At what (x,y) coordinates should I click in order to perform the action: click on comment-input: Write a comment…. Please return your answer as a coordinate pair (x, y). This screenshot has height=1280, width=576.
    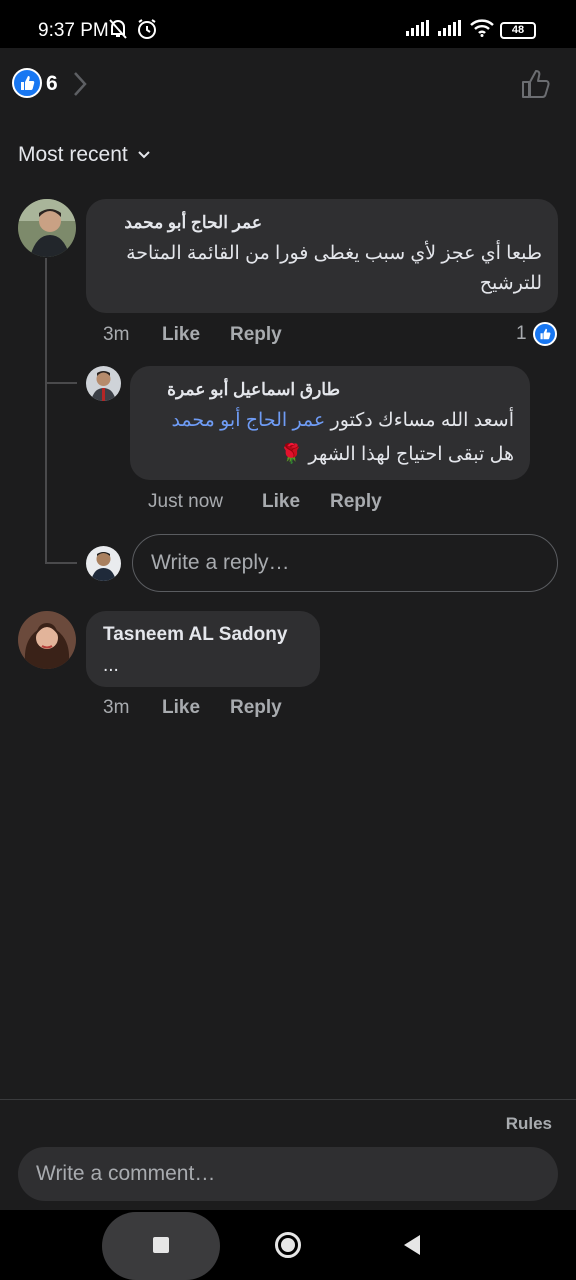
    Looking at the image, I should click on (288, 1174).